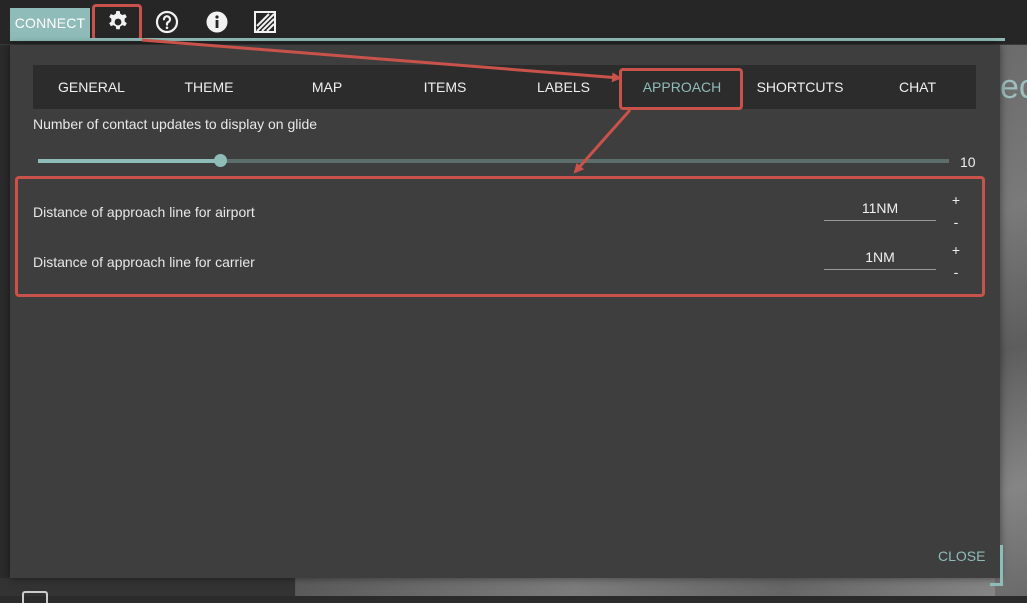 Image resolution: width=1027 pixels, height=603 pixels. What do you see at coordinates (265, 22) in the screenshot?
I see `layers-icon` at bounding box center [265, 22].